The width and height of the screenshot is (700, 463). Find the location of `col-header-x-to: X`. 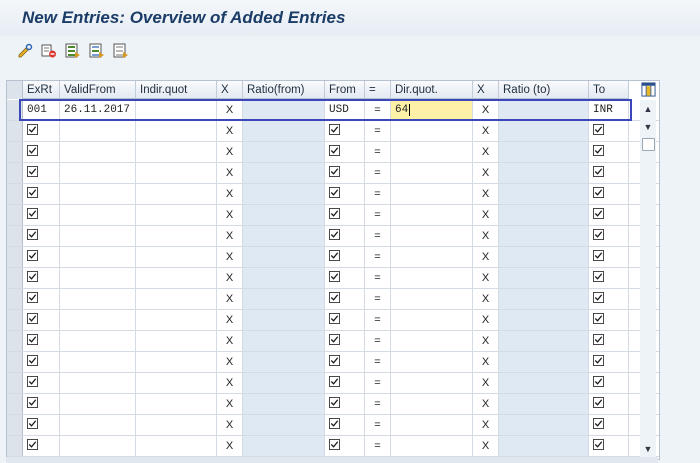

col-header-x-to: X is located at coordinates (486, 90).